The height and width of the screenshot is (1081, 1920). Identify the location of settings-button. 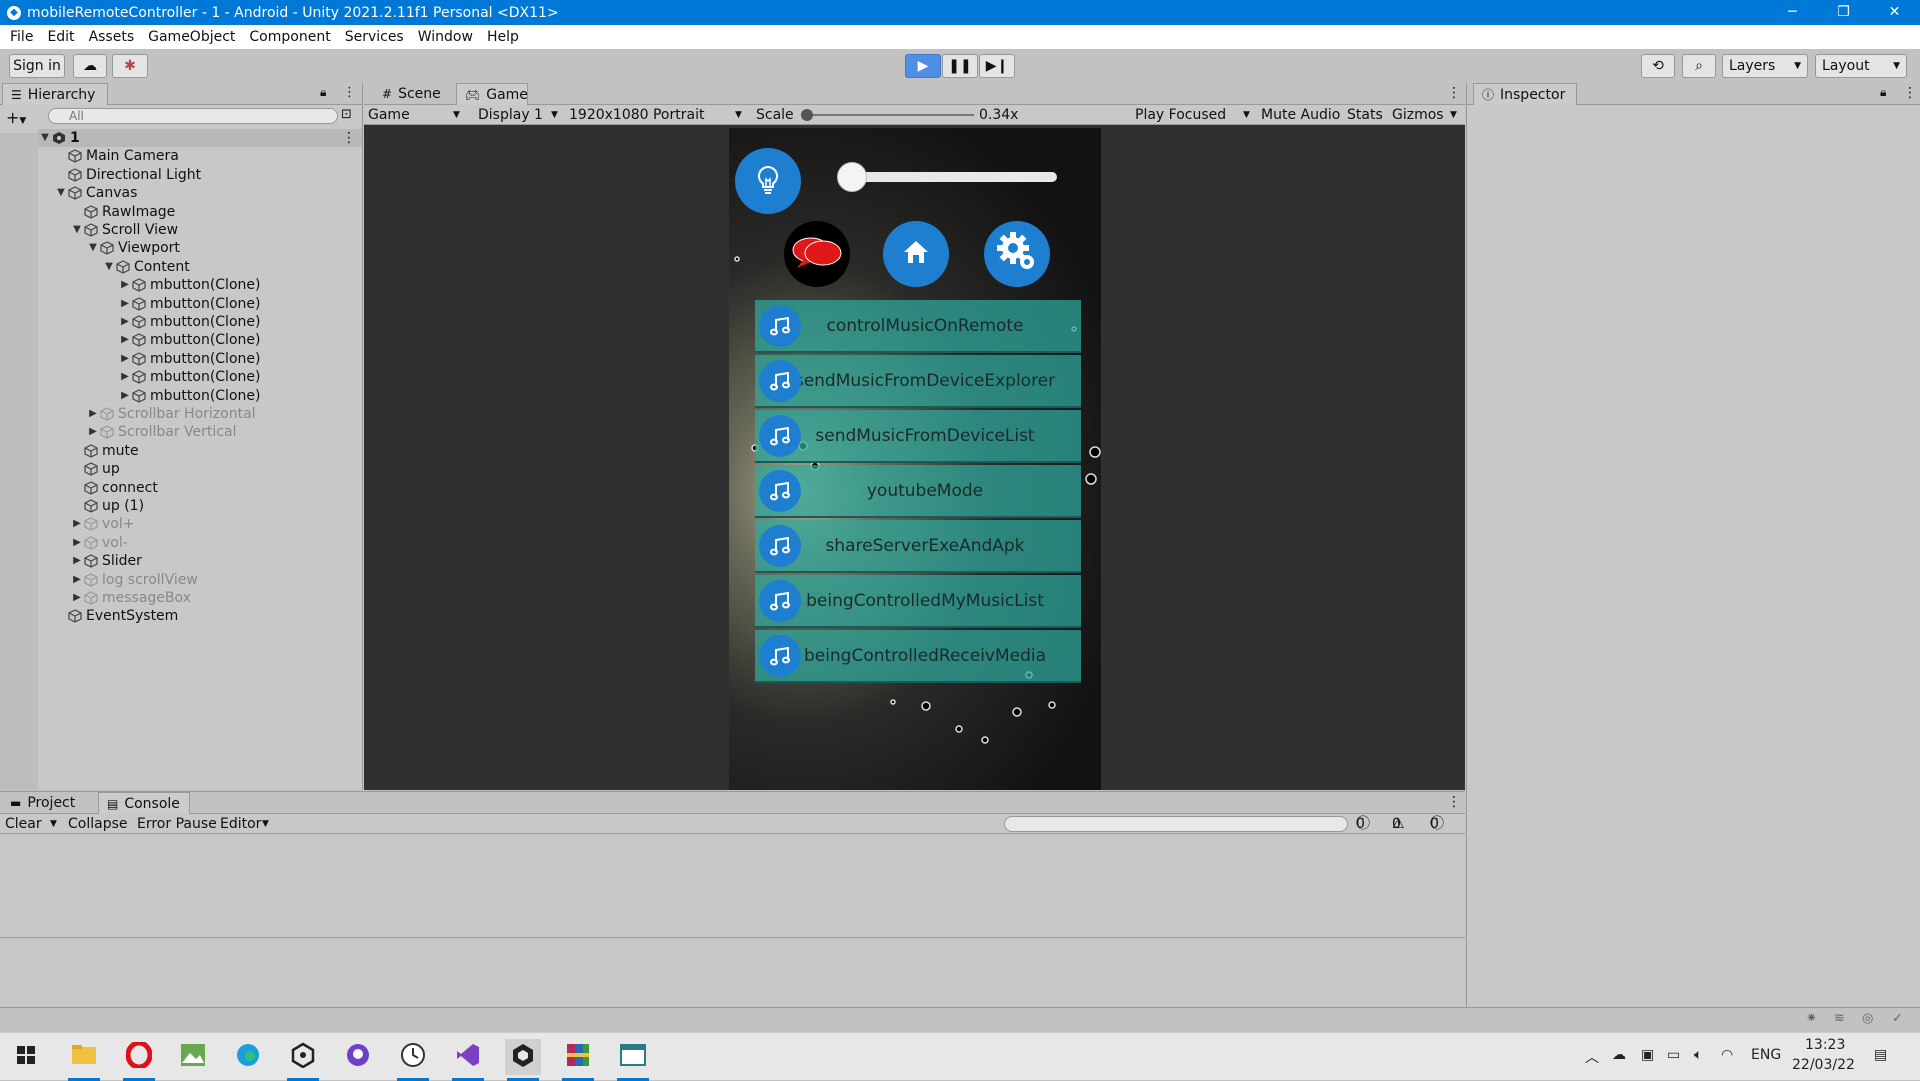
(1017, 254).